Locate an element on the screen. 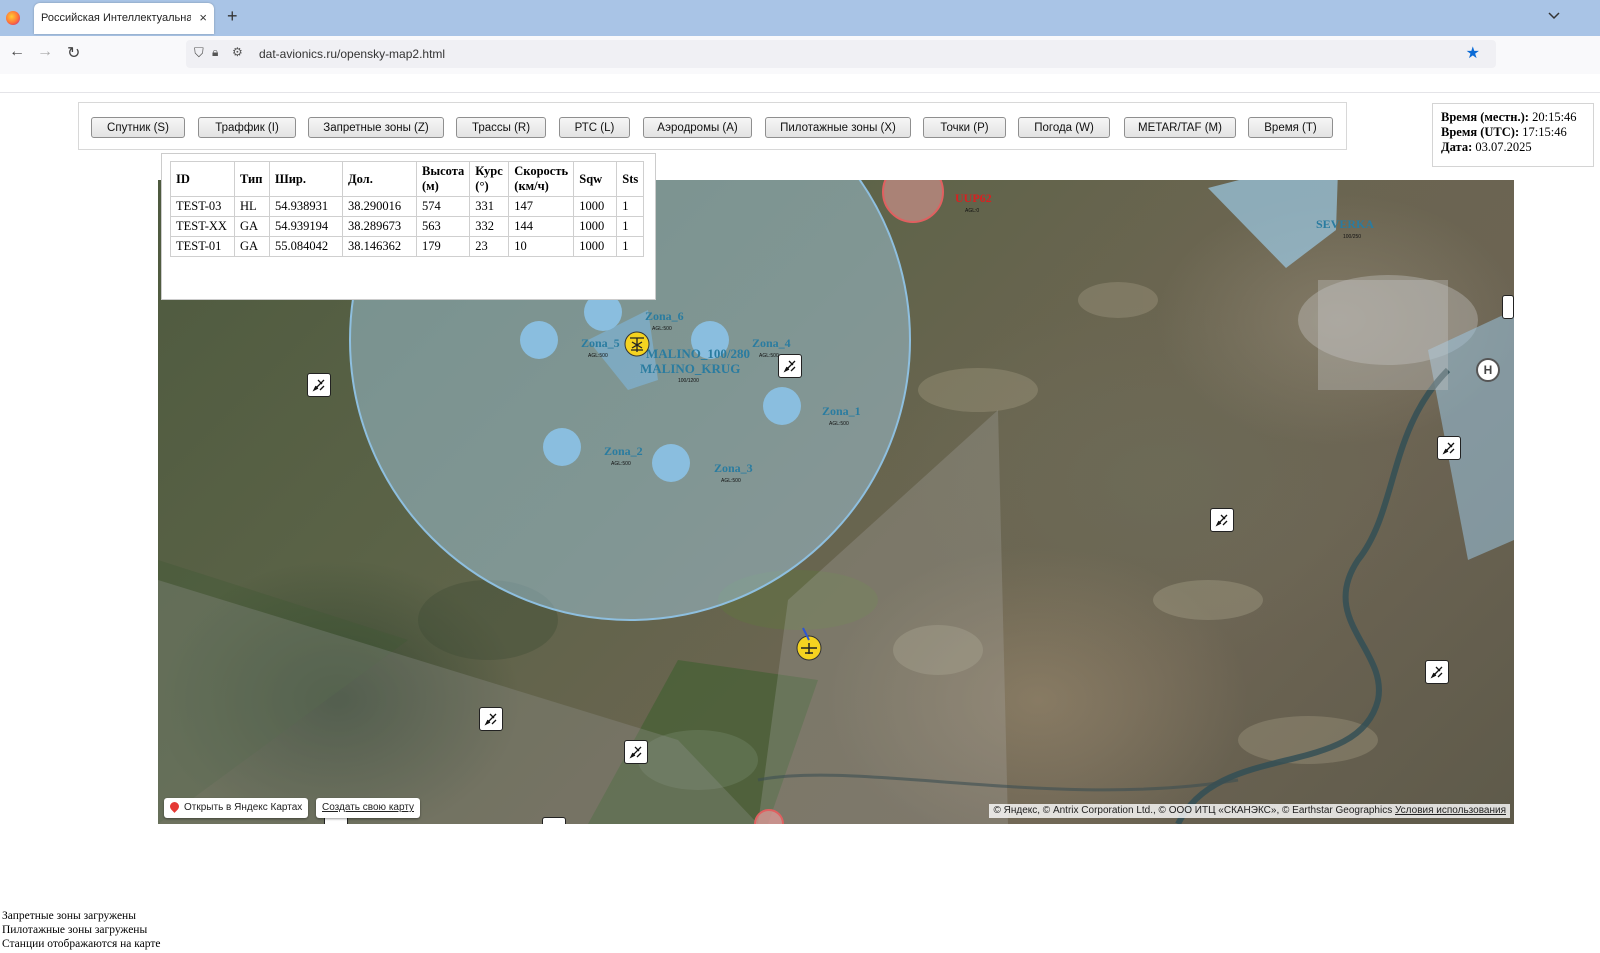 This screenshot has height=953, width=1600. utc-time-line: Время (UTC): 17:15:46 is located at coordinates (1504, 132).